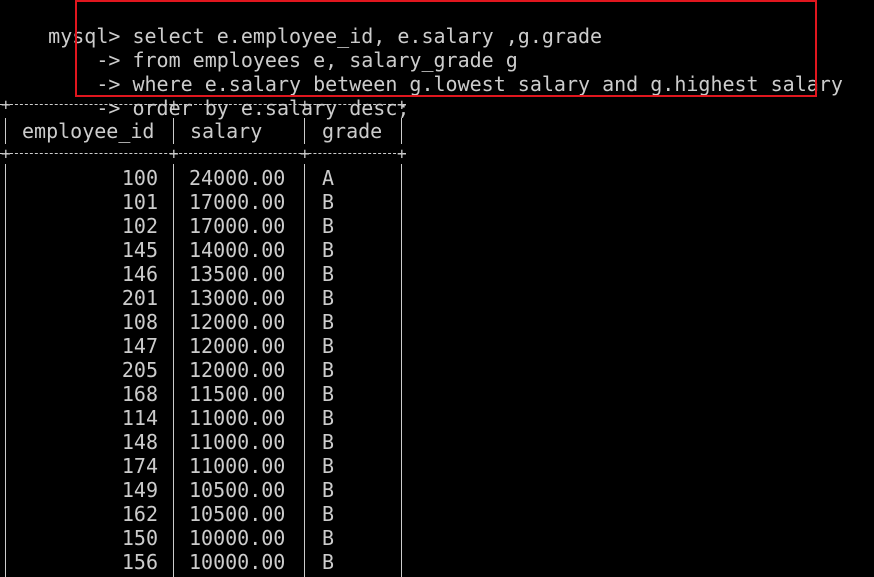  I want to click on query-line-2: -> from employees e, salary_grade g, so click(258, 48).